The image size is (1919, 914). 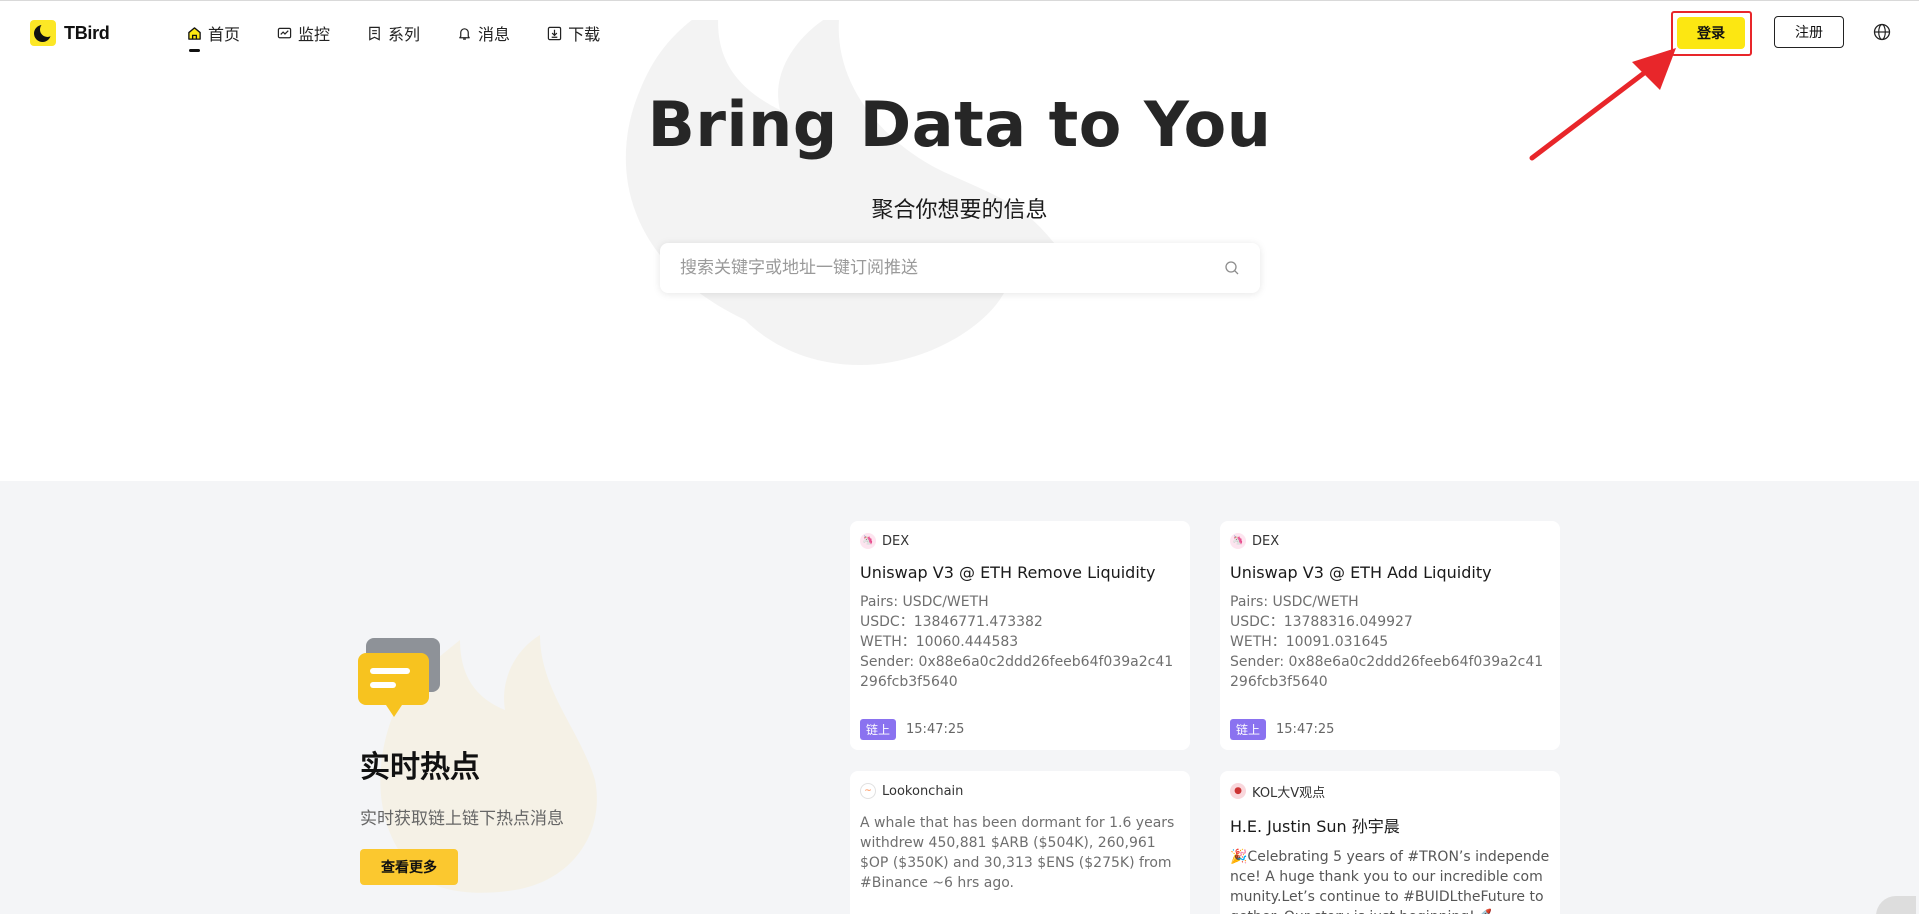 I want to click on nav-item-home: 首页, so click(x=213, y=37).